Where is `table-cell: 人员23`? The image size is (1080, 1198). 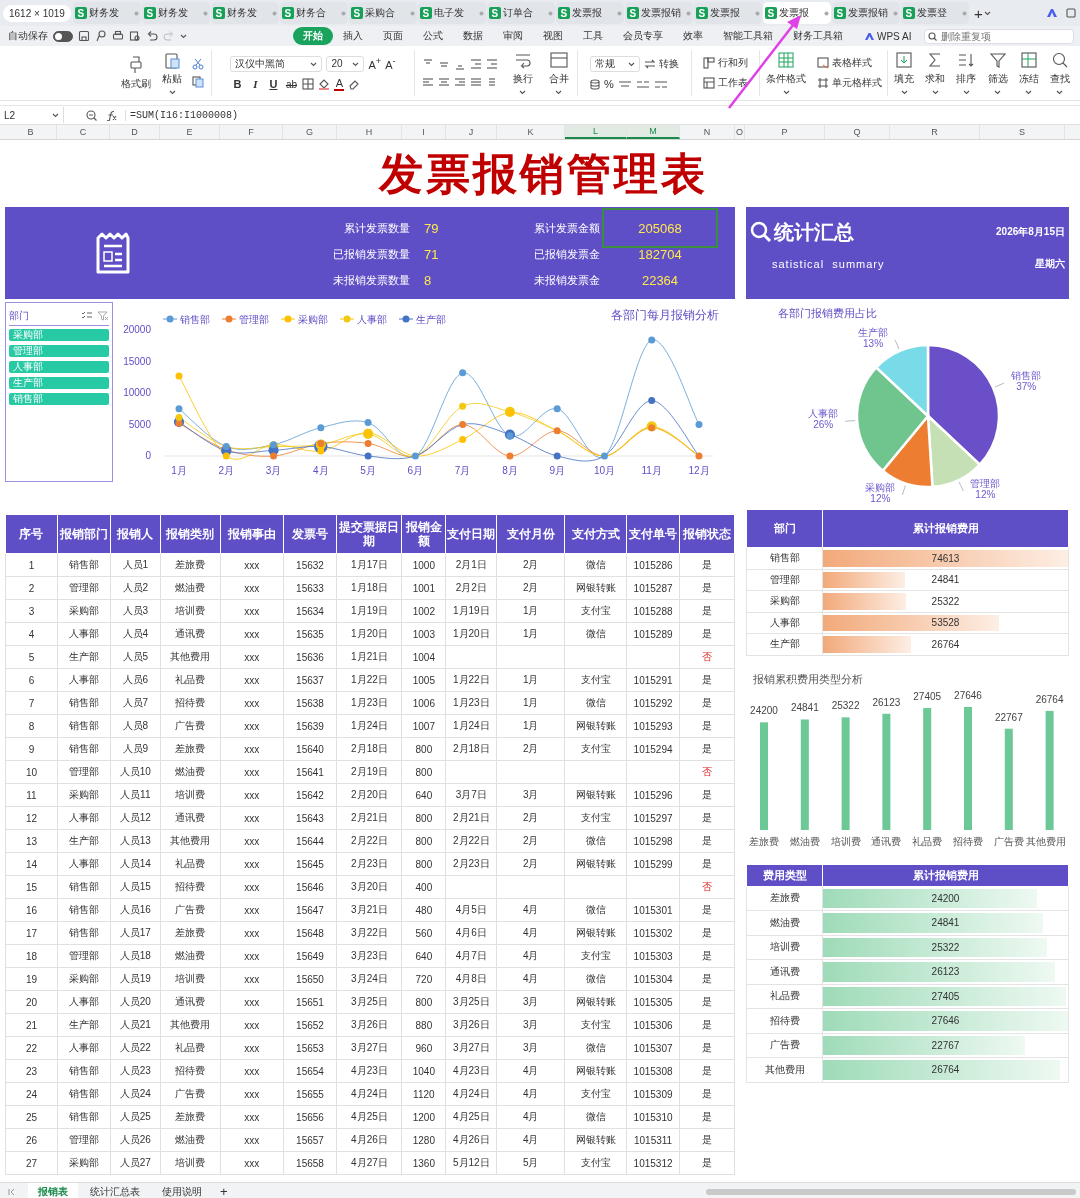
table-cell: 人员23 is located at coordinates (135, 1071).